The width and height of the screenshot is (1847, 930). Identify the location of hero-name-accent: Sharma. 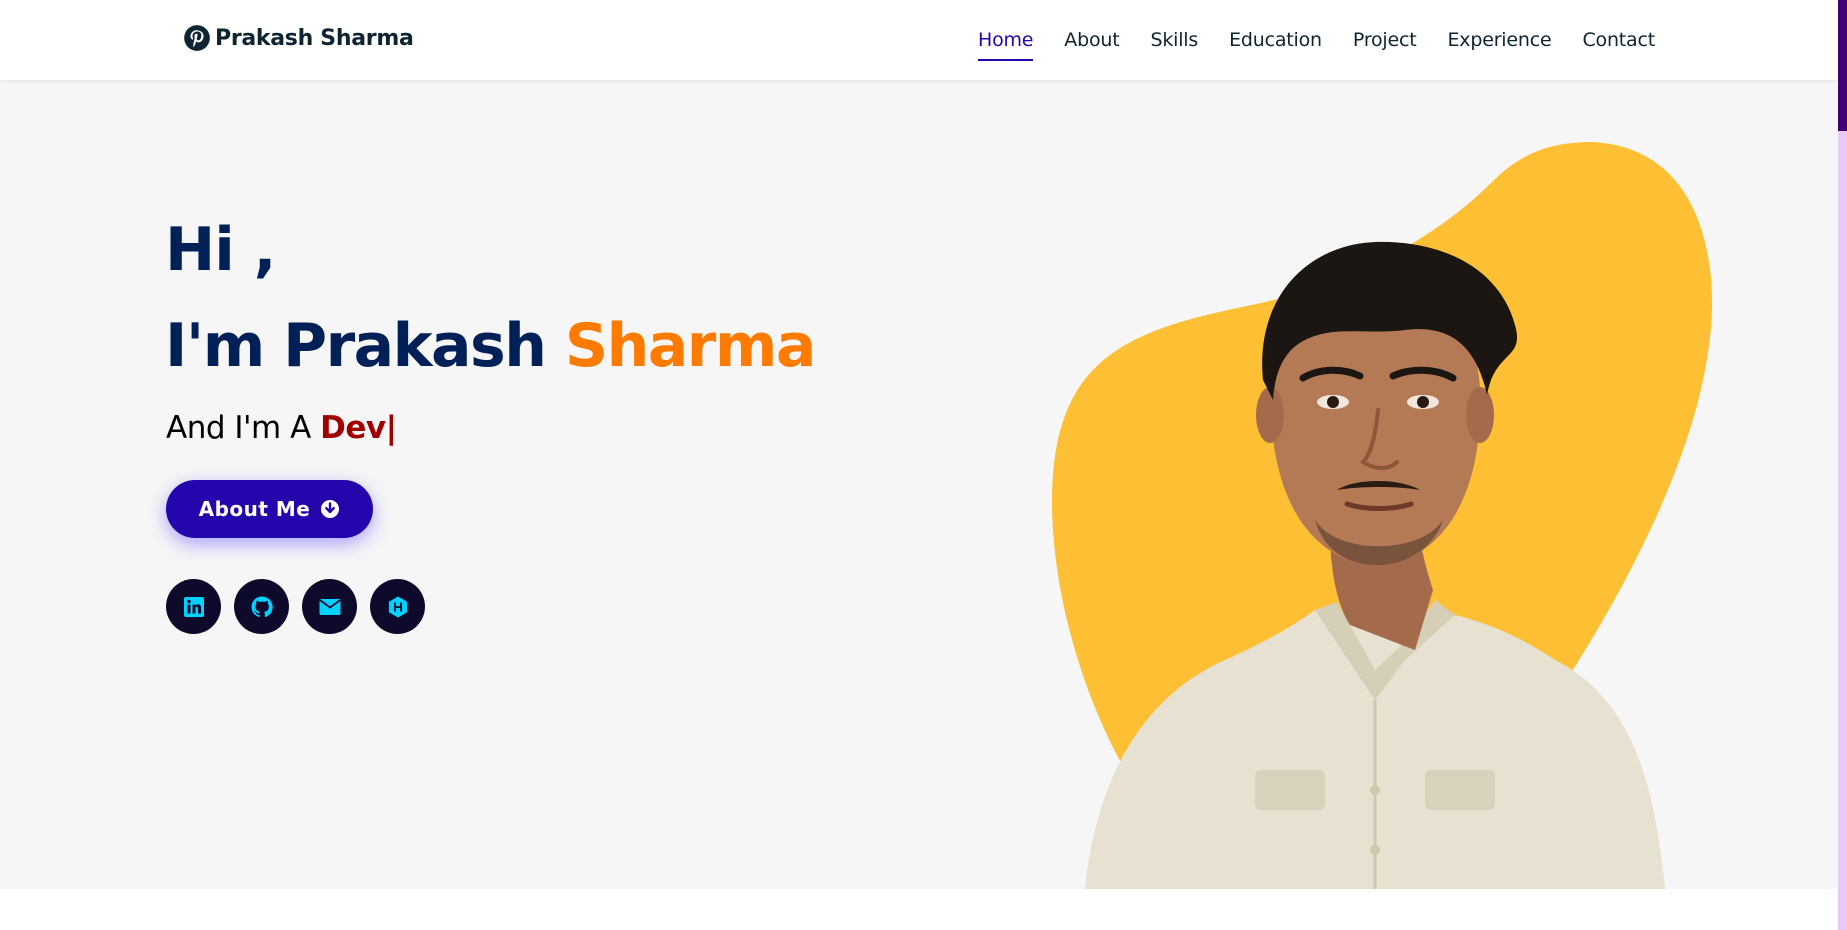
(690, 346).